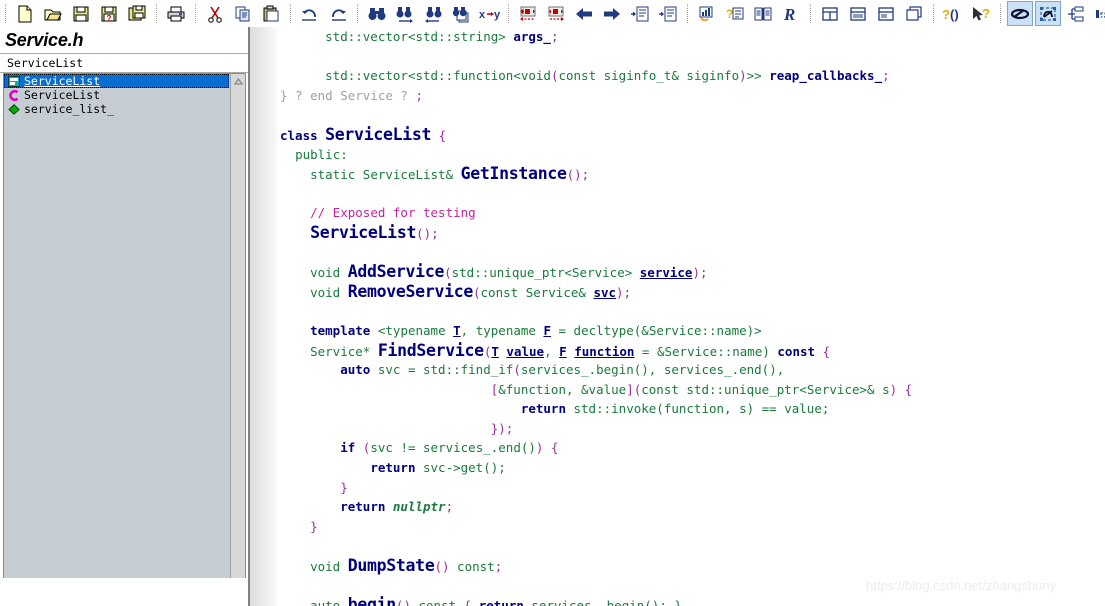  Describe the element at coordinates (271, 13) in the screenshot. I see `paste-icon` at that location.